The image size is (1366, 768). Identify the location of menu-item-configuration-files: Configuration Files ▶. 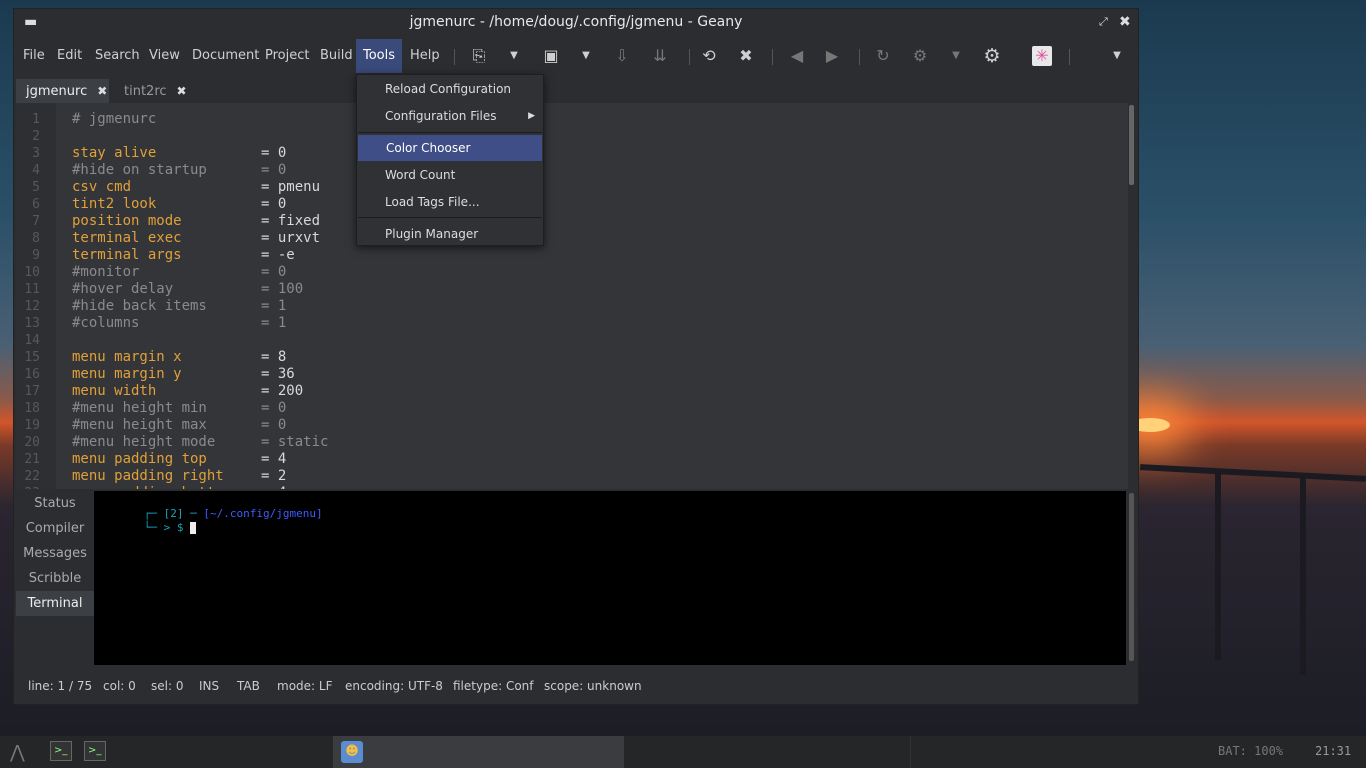
(450, 116).